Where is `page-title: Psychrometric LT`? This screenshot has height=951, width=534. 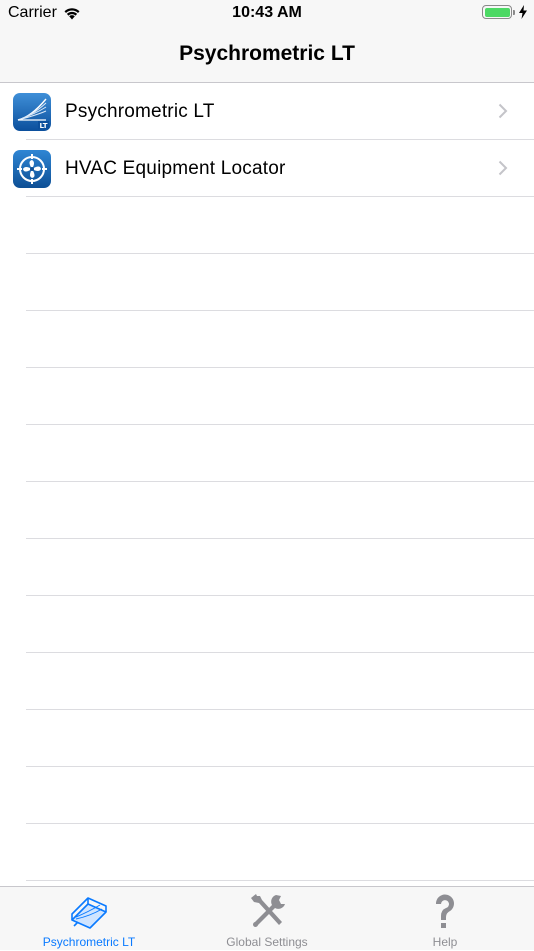
page-title: Psychrometric LT is located at coordinates (267, 53).